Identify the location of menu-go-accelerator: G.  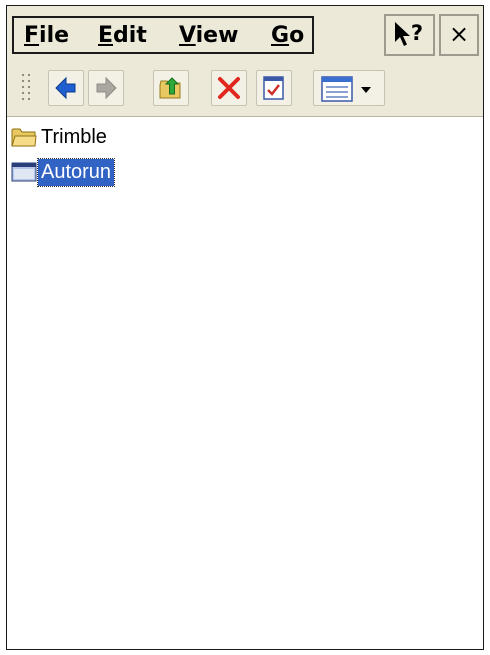
(280, 35).